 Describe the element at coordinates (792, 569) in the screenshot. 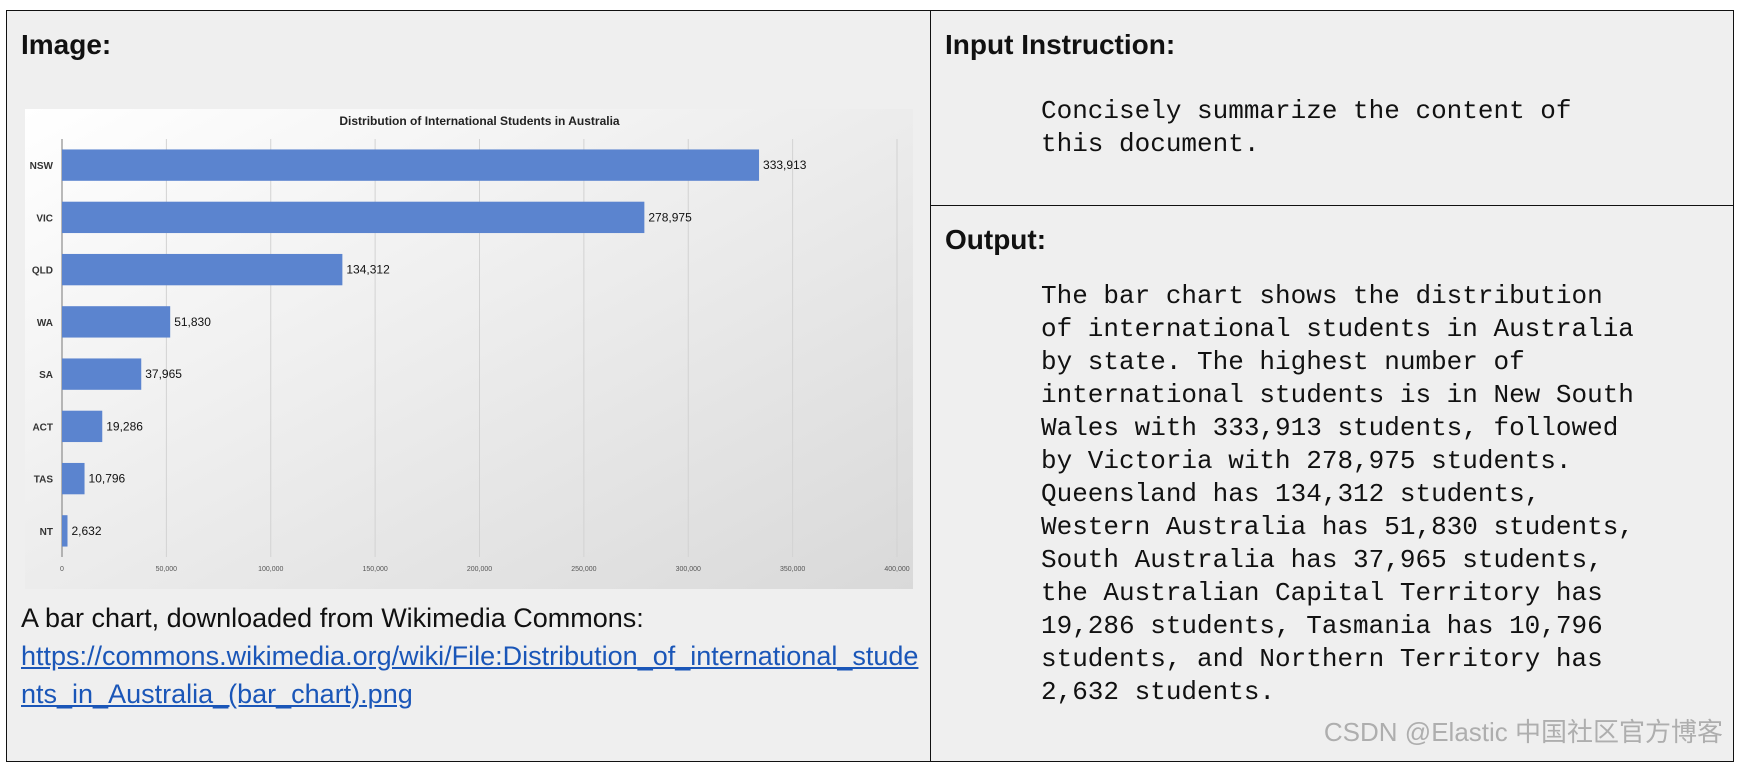

I see `x-tick-label: 350,000` at that location.